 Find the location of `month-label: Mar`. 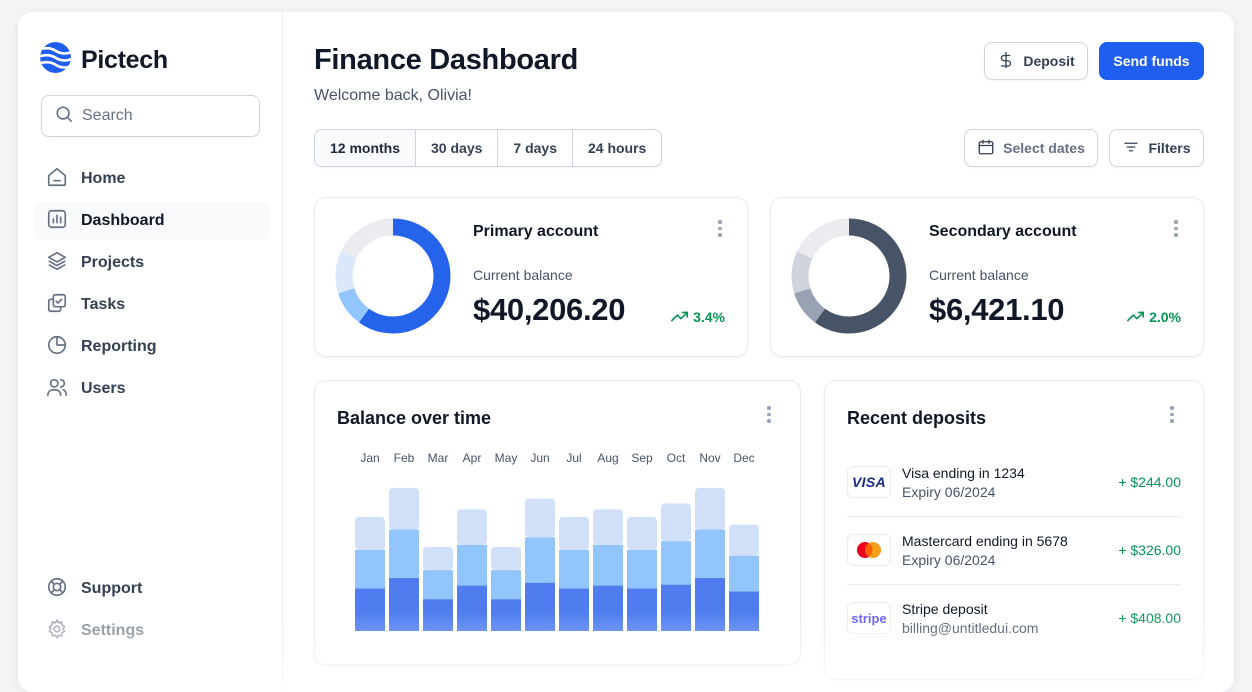

month-label: Mar is located at coordinates (438, 458).